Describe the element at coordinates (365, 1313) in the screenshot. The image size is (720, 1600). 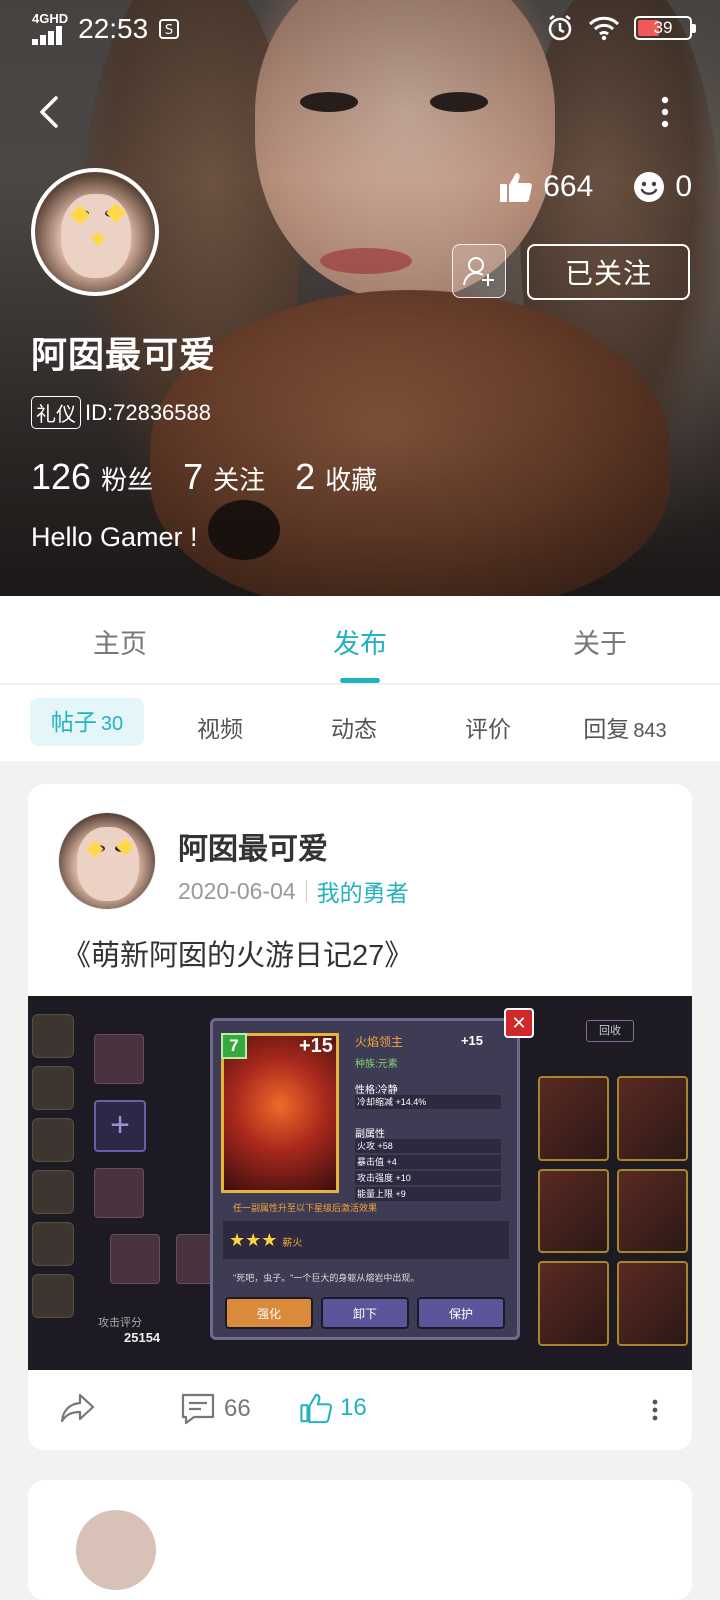
I see `game-unequip-button: 卸下` at that location.